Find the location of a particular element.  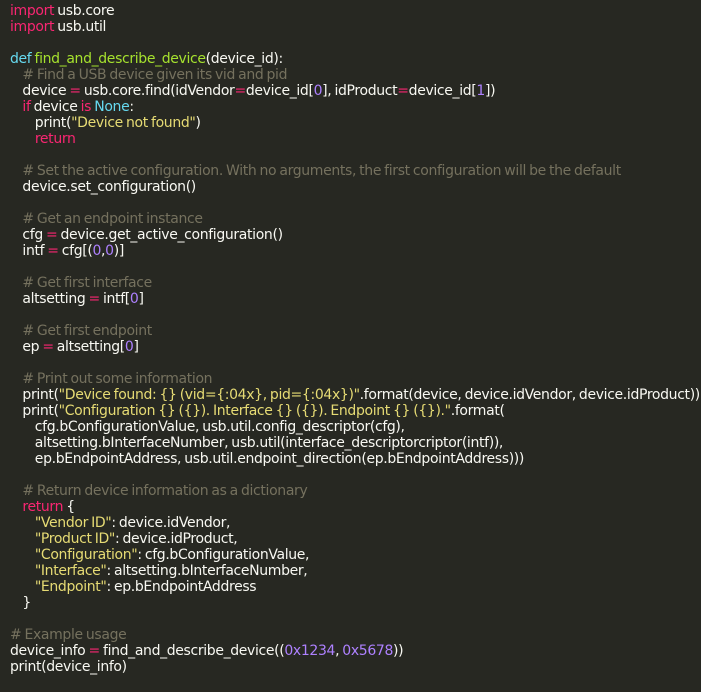

code-token: cfg[( is located at coordinates (75, 251).